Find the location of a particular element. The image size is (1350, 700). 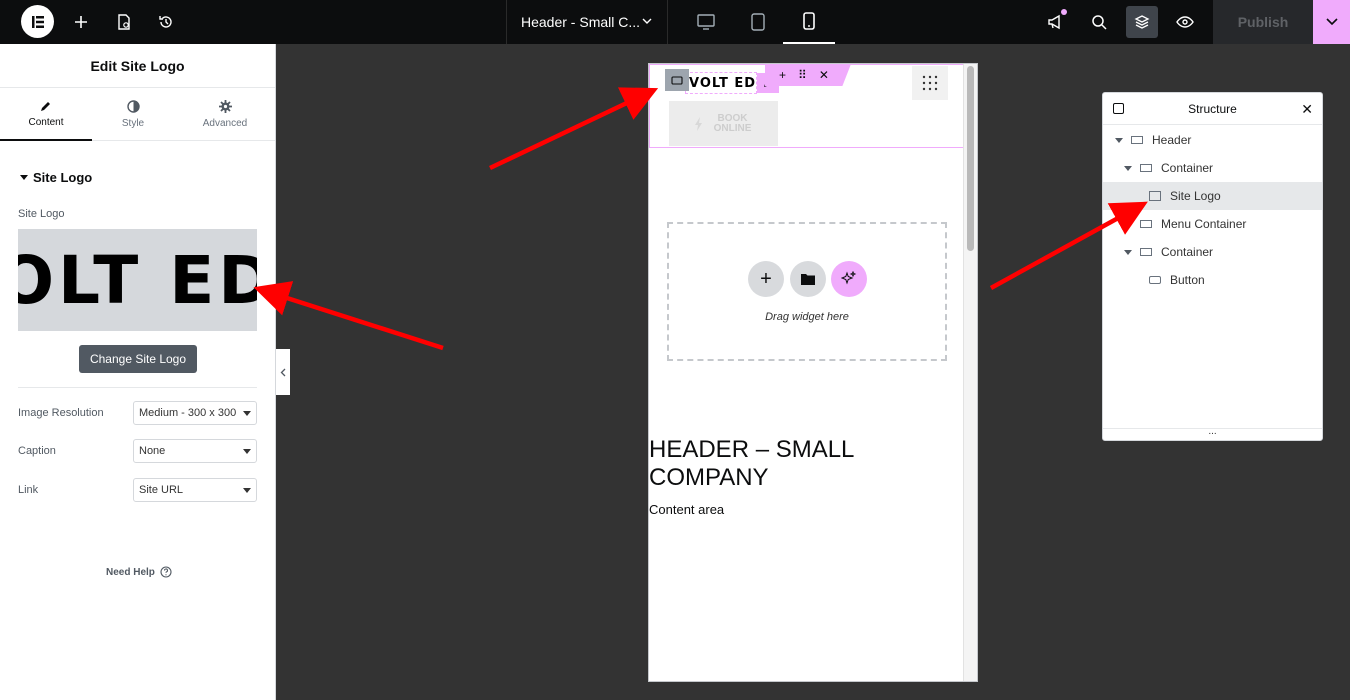

structure-item-container-2: Container is located at coordinates (1212, 252).